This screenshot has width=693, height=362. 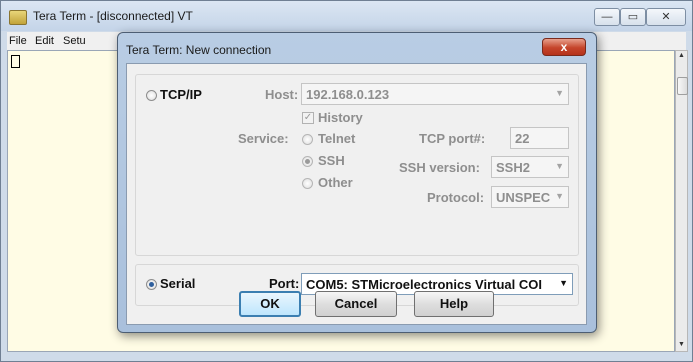 I want to click on tcp-port-input: 22, so click(x=539, y=138).